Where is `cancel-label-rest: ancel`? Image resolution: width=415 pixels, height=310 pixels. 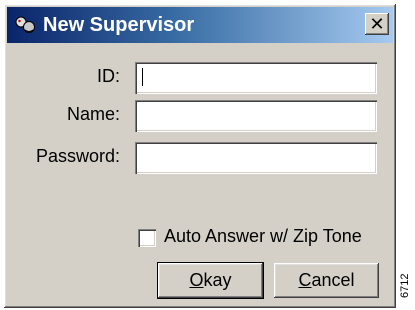 cancel-label-rest: ancel is located at coordinates (333, 280).